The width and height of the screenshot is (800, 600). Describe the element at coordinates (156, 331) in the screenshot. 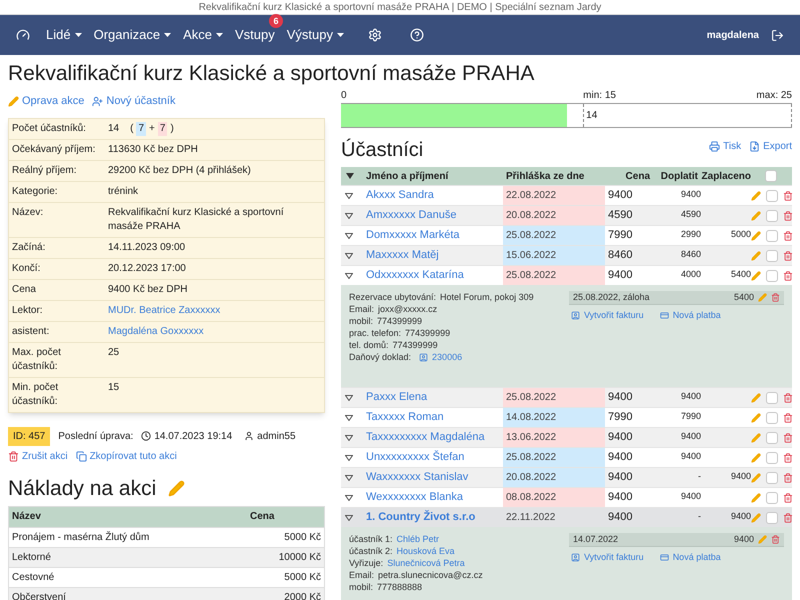

I see `info-link: Magdaléna Goxxxxxx` at that location.